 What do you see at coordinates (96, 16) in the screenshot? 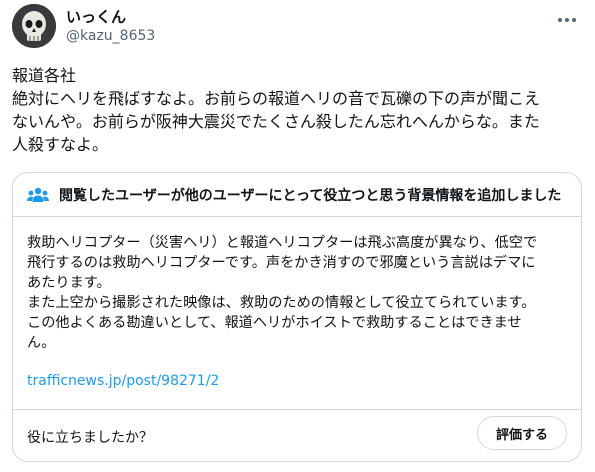
I see `author-display-name: いっくん` at bounding box center [96, 16].